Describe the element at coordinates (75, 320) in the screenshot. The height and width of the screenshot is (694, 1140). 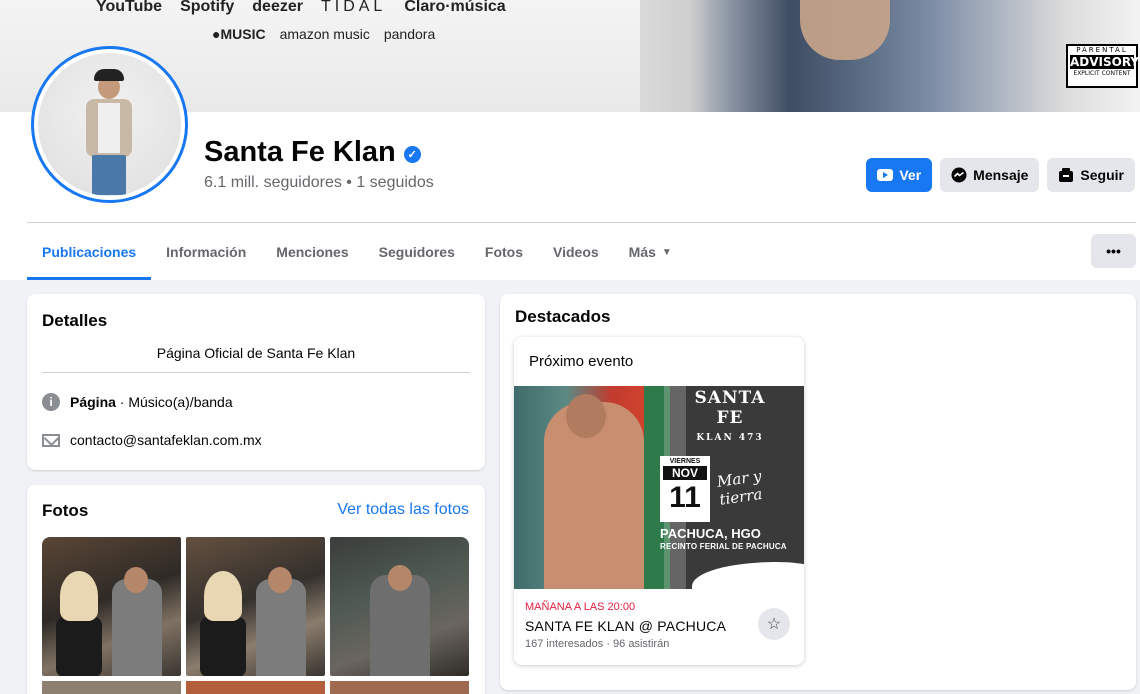
I see `details-title: Detalles` at that location.